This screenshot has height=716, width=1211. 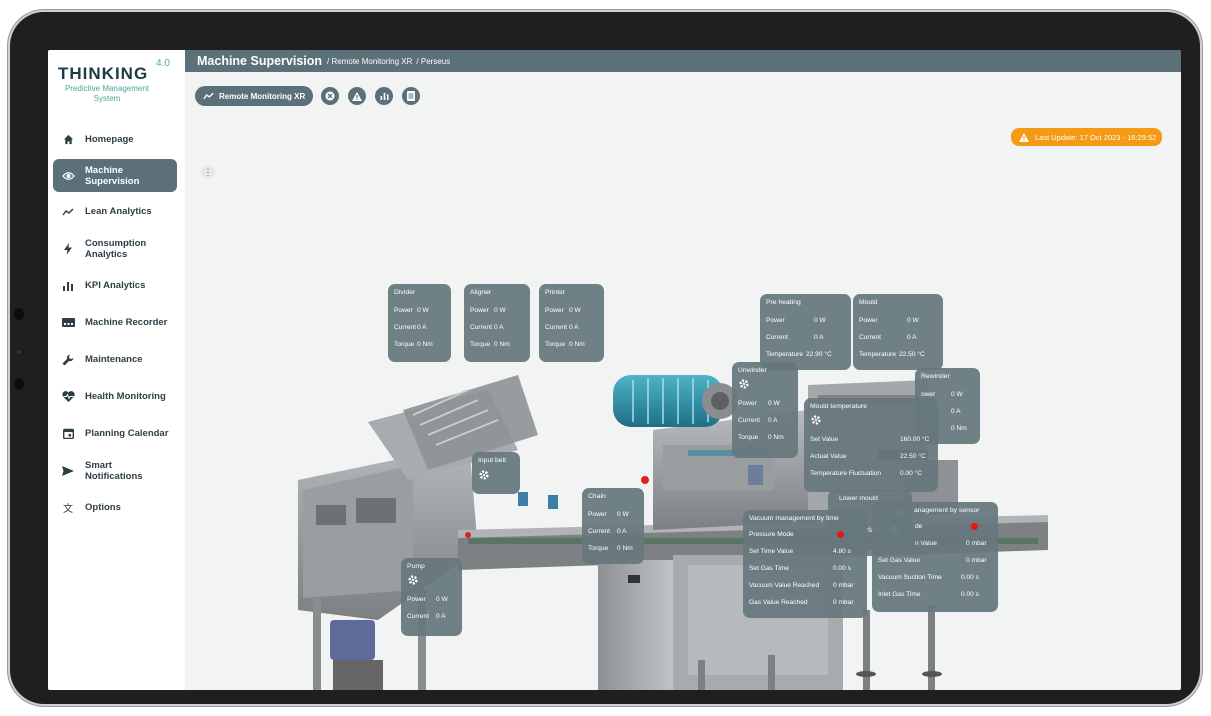 I want to click on sidebar-item-options: 文 Options, so click(x=115, y=507).